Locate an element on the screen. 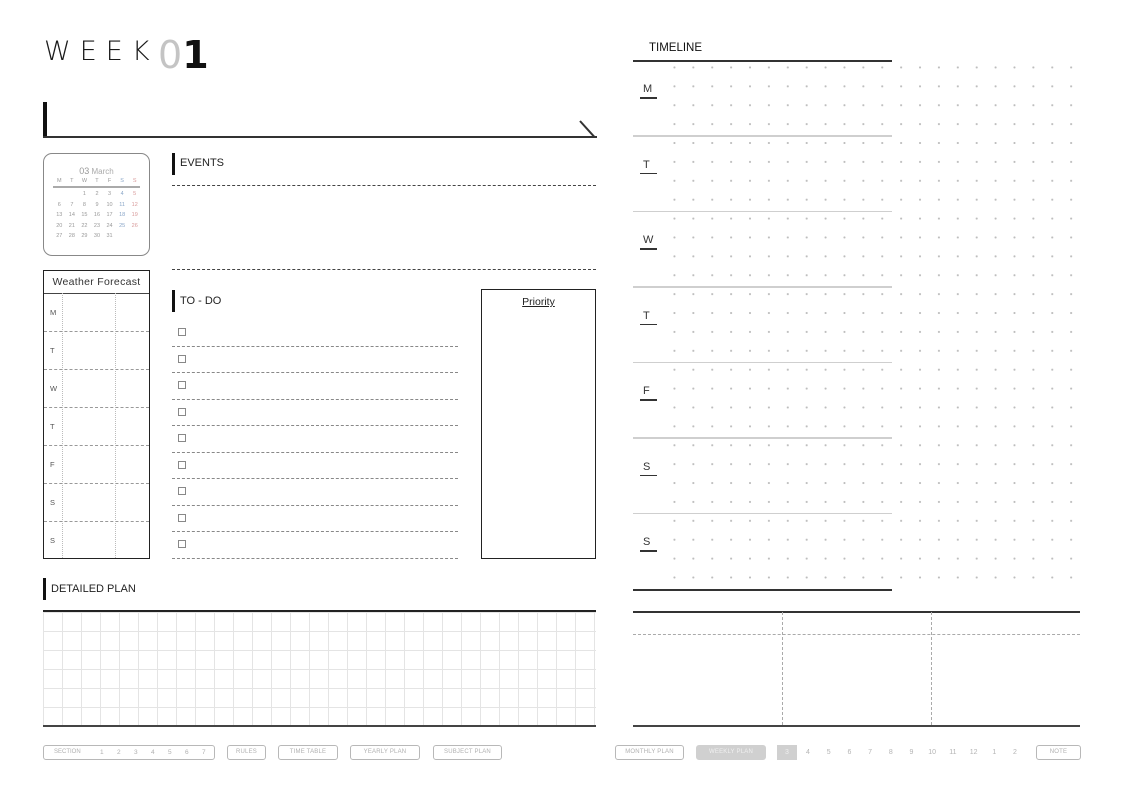 Image resolution: width=1123 pixels, height=794 pixels. calendar-date: 4 is located at coordinates (122, 194).